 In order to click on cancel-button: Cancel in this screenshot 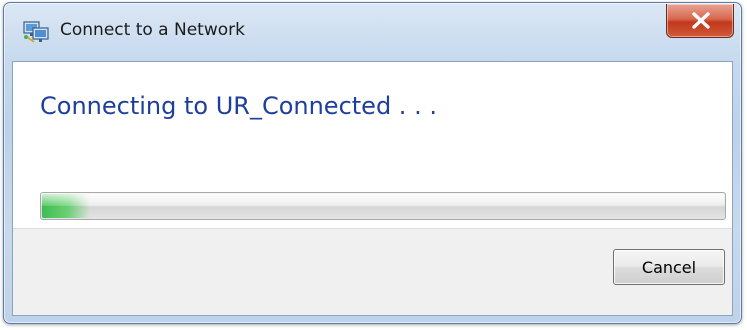, I will do `click(669, 267)`.